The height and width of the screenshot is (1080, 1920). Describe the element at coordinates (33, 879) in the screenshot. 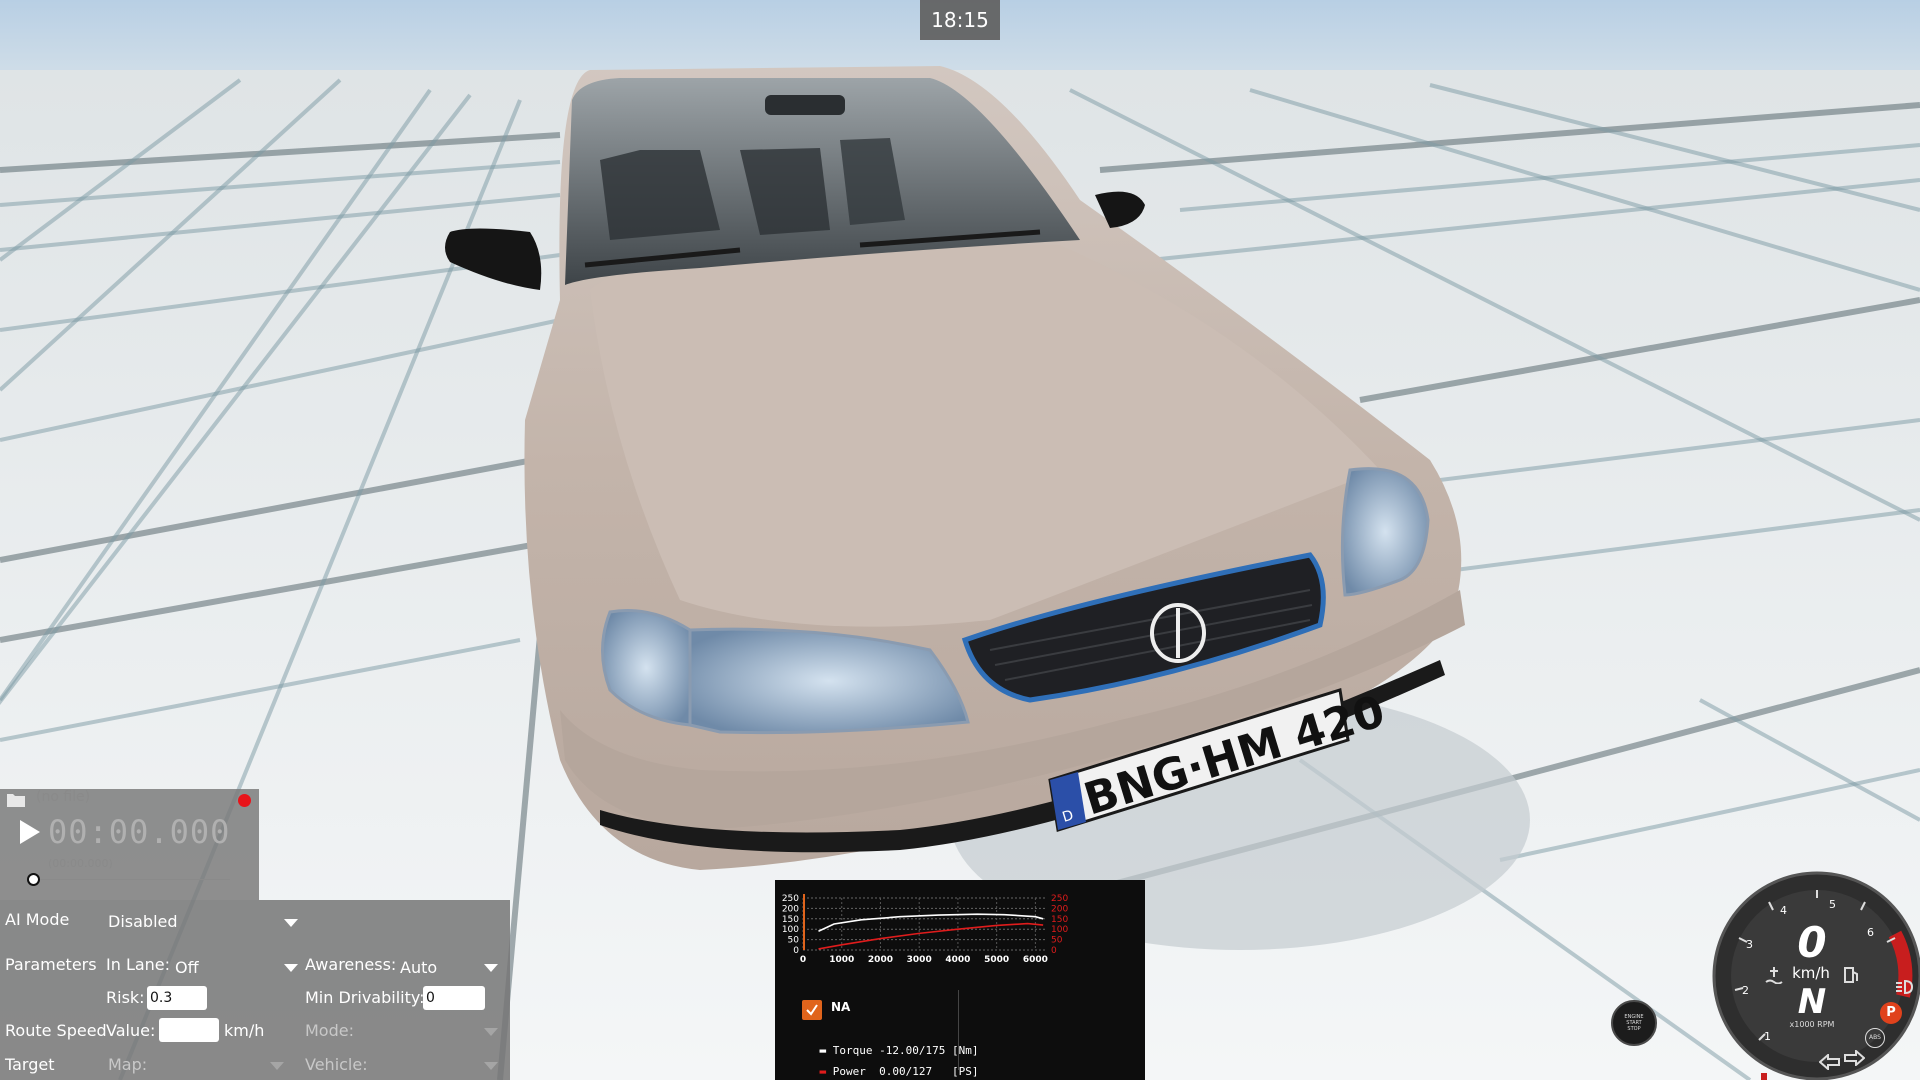

I see `replay-timeline-handle` at that location.